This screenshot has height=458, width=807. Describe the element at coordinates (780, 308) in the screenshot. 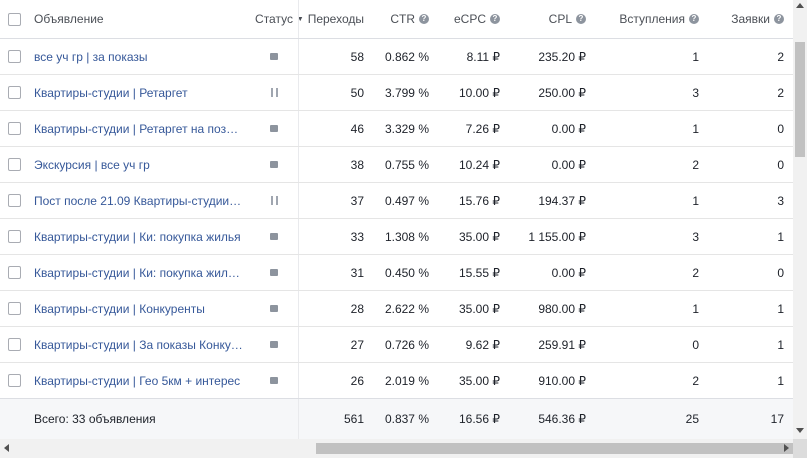

I see `cell-leads-value: 1` at that location.